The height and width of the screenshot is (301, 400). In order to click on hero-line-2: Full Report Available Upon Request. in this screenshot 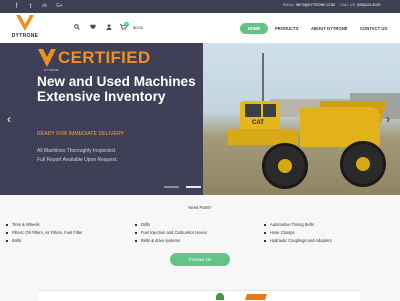, I will do `click(77, 160)`.